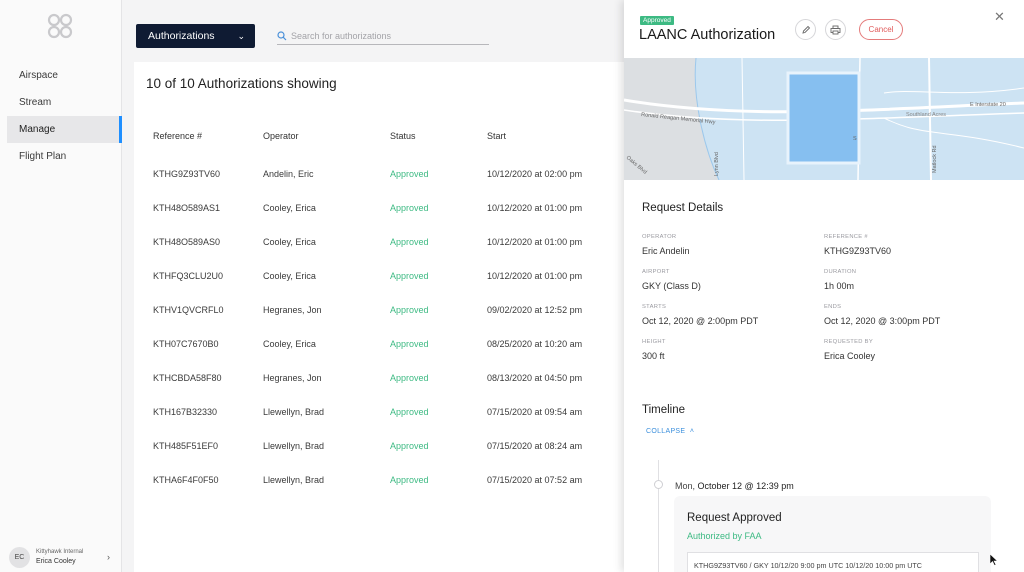  I want to click on operator-cell: Andelin, Eric, so click(288, 174).